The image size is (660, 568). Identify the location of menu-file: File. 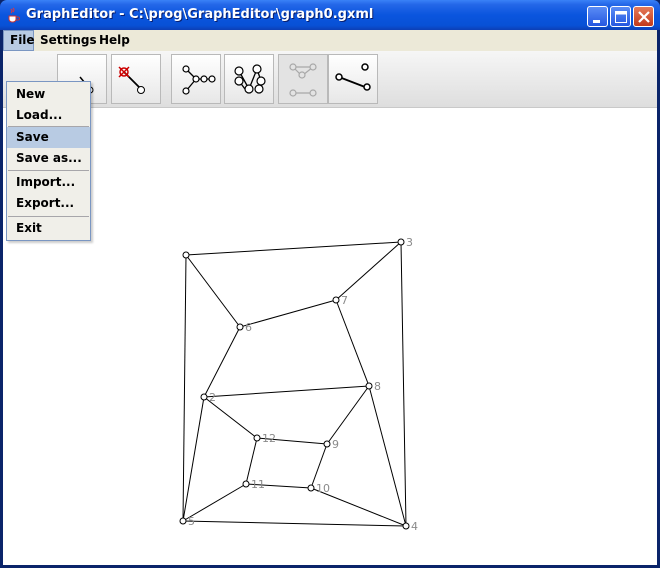
(19, 40).